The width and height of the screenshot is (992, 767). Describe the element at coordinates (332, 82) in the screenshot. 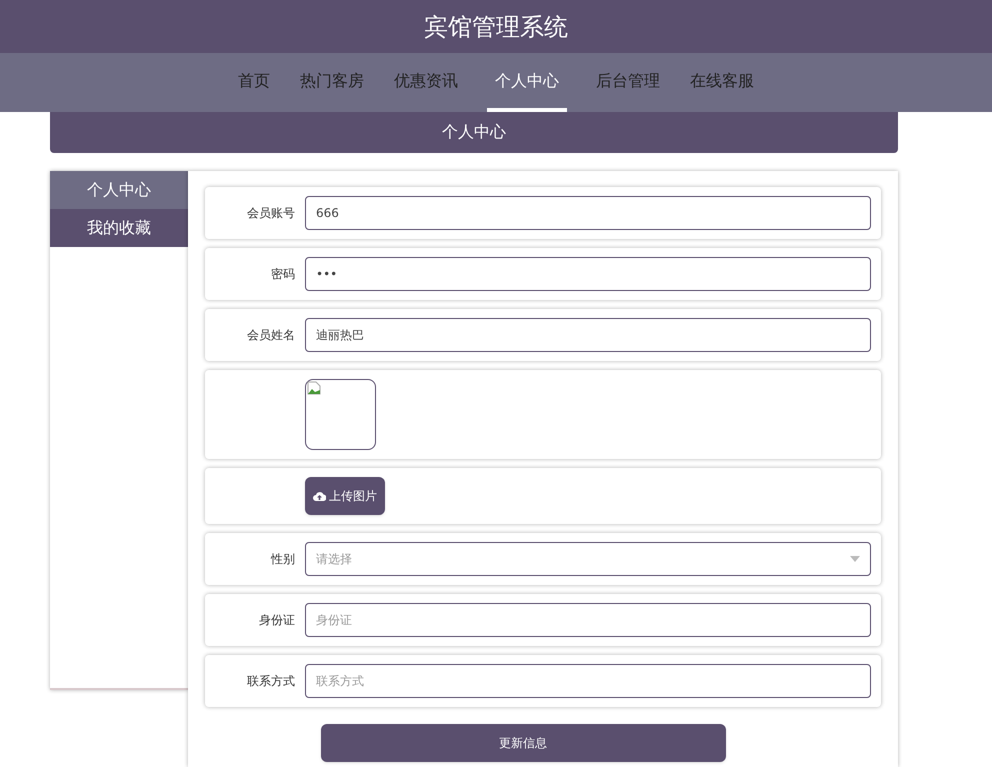

I see `nav-link: 热门客房` at that location.